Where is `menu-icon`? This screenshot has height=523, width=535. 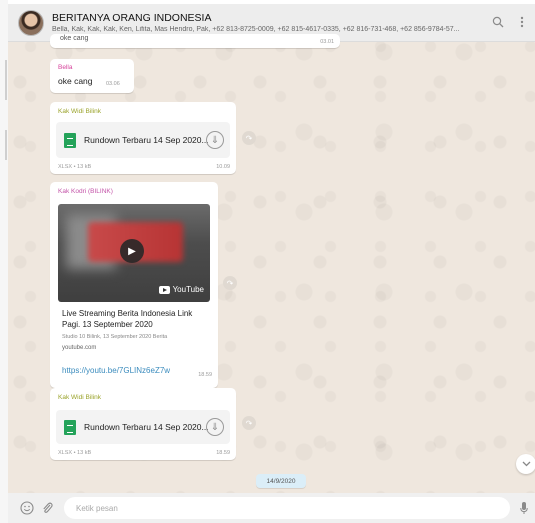
menu-icon is located at coordinates (522, 23).